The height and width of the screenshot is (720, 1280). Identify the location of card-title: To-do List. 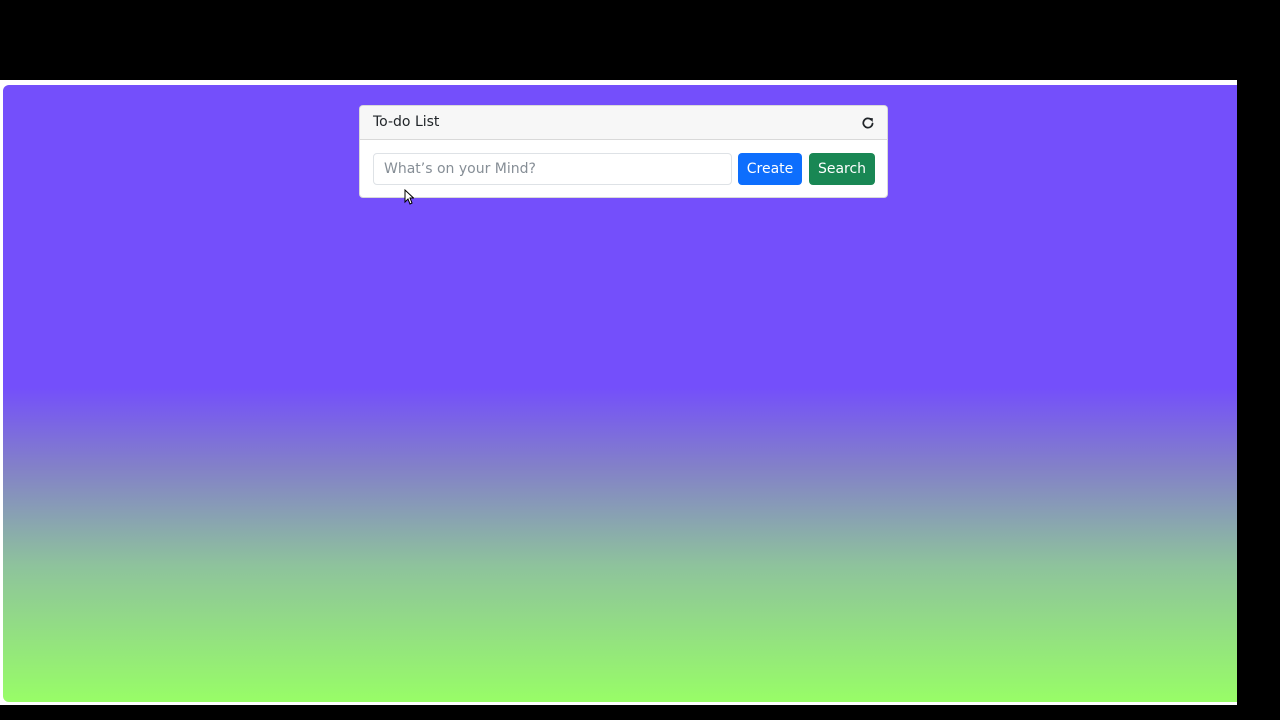
(406, 122).